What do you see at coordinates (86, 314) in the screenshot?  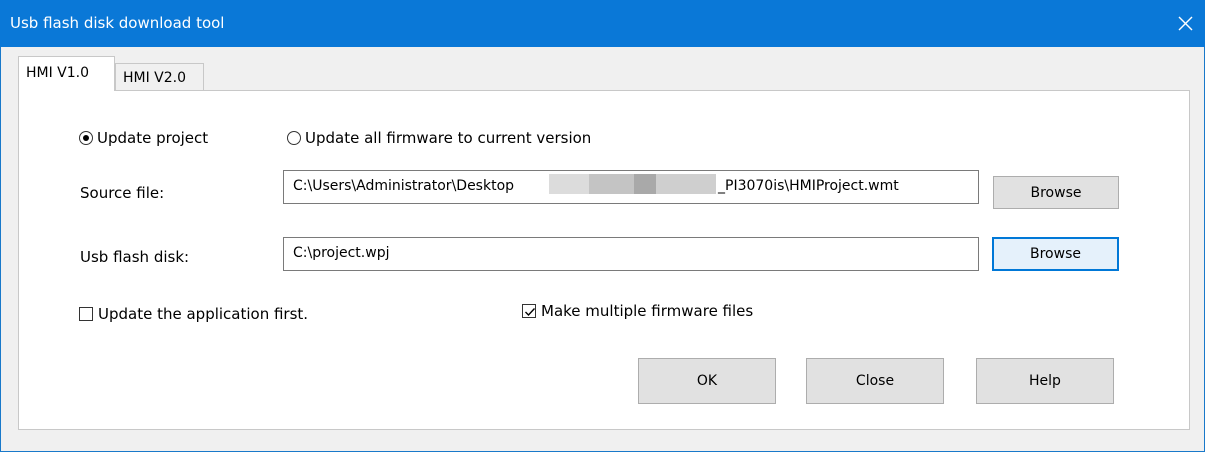 I see `checkbox-unchecked-icon` at bounding box center [86, 314].